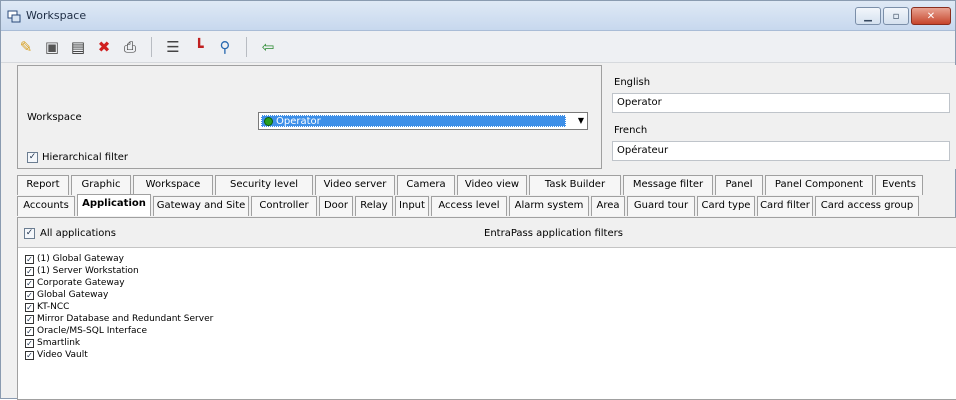 The width and height of the screenshot is (956, 400). Describe the element at coordinates (92, 331) in the screenshot. I see `list-item-label: Oracle/MS-SQL Interface` at that location.